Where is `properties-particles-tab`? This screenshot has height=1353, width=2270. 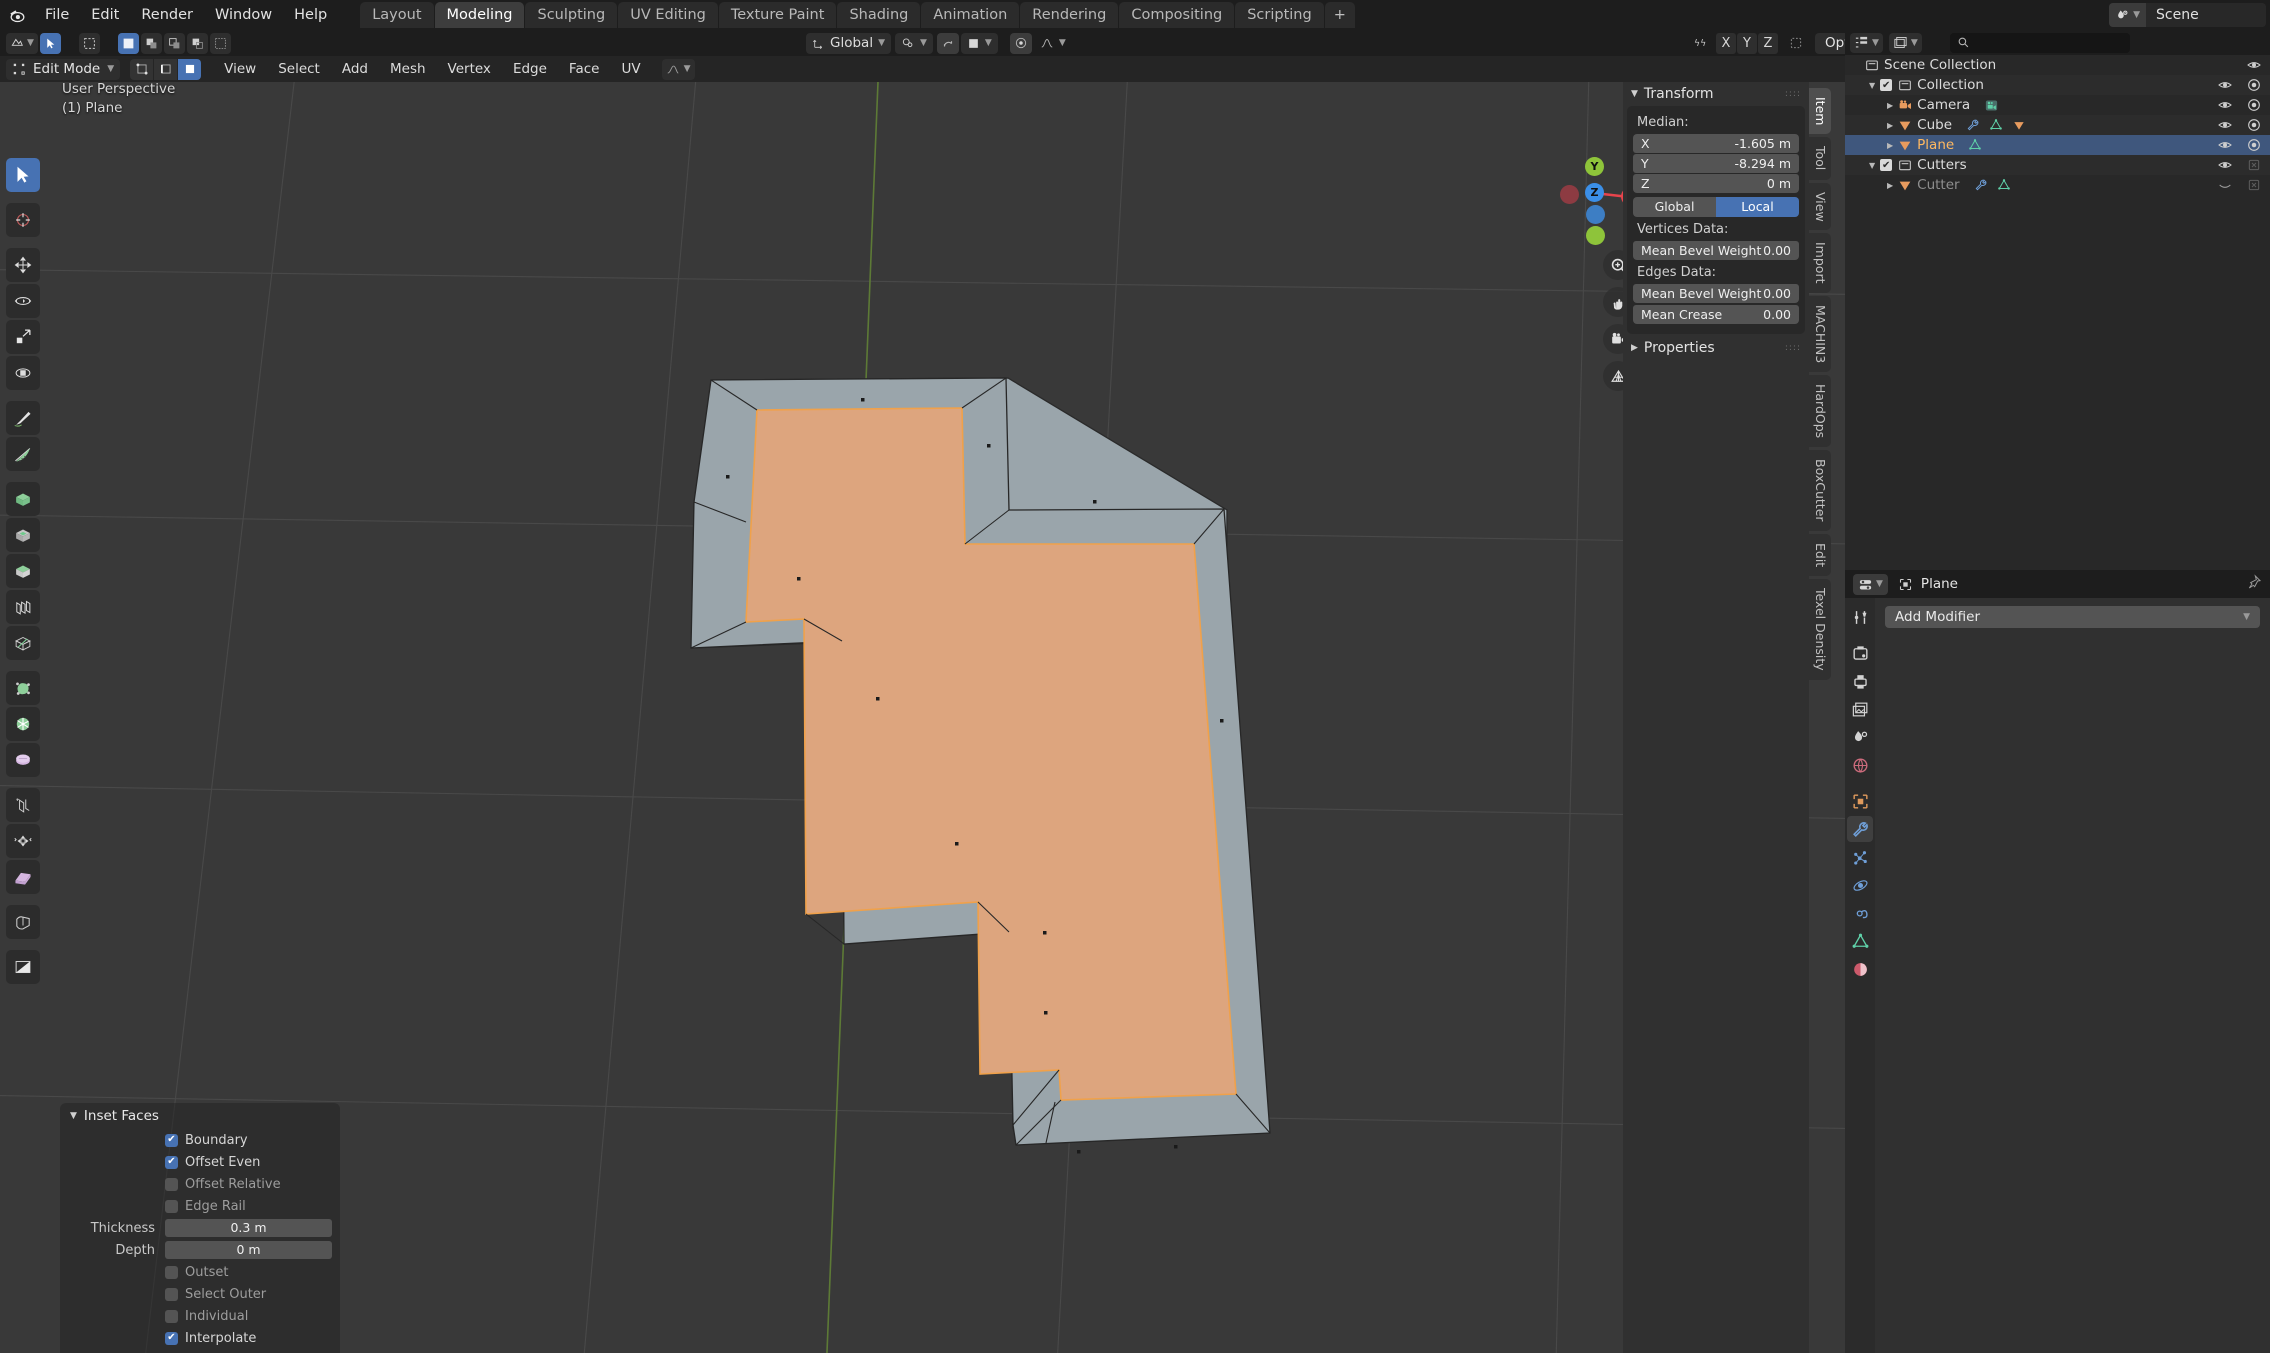
properties-particles-tab is located at coordinates (1860, 857).